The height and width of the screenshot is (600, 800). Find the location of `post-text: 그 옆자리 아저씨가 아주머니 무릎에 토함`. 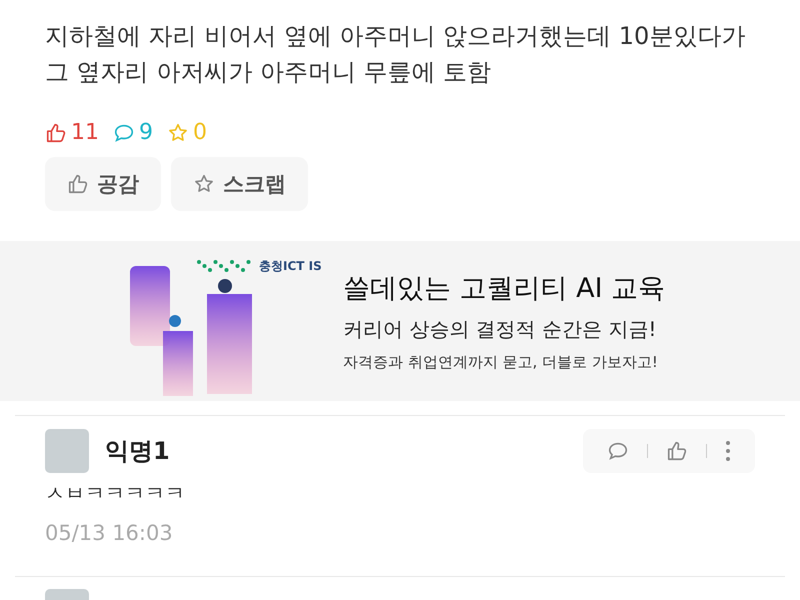

post-text: 그 옆자리 아저씨가 아주머니 무릎에 토함 is located at coordinates (268, 72).